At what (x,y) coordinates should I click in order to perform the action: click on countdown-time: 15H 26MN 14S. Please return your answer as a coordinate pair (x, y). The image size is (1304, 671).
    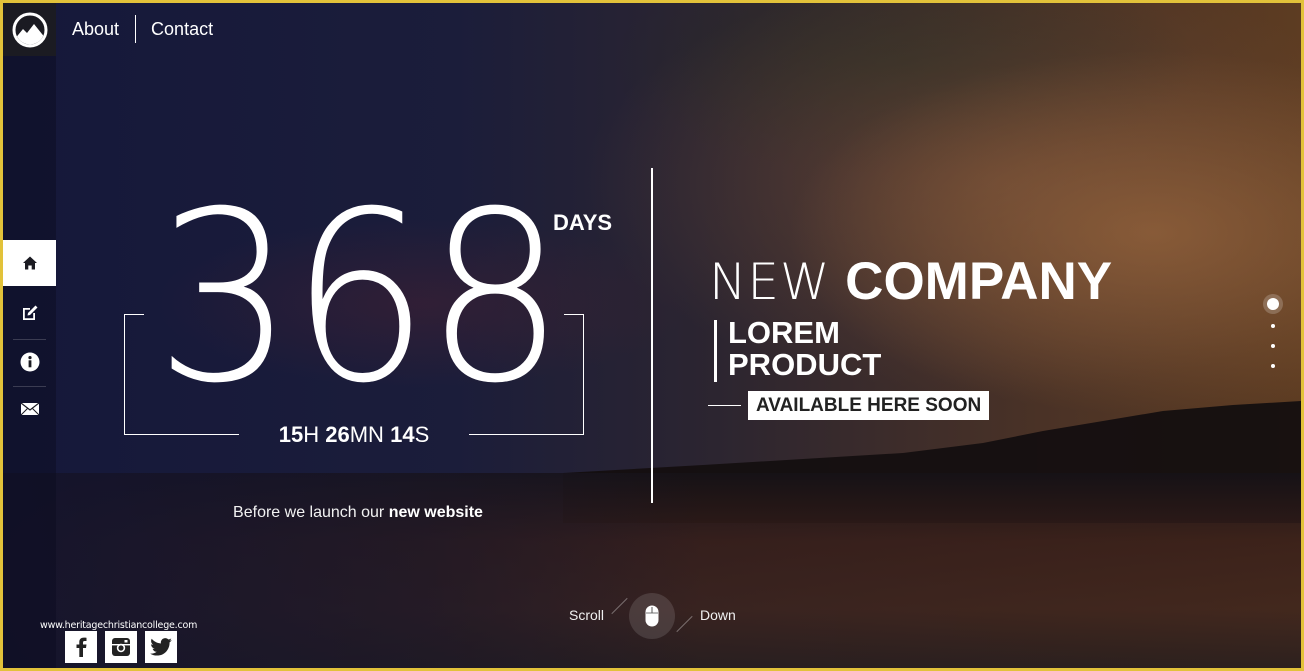
    Looking at the image, I should click on (354, 435).